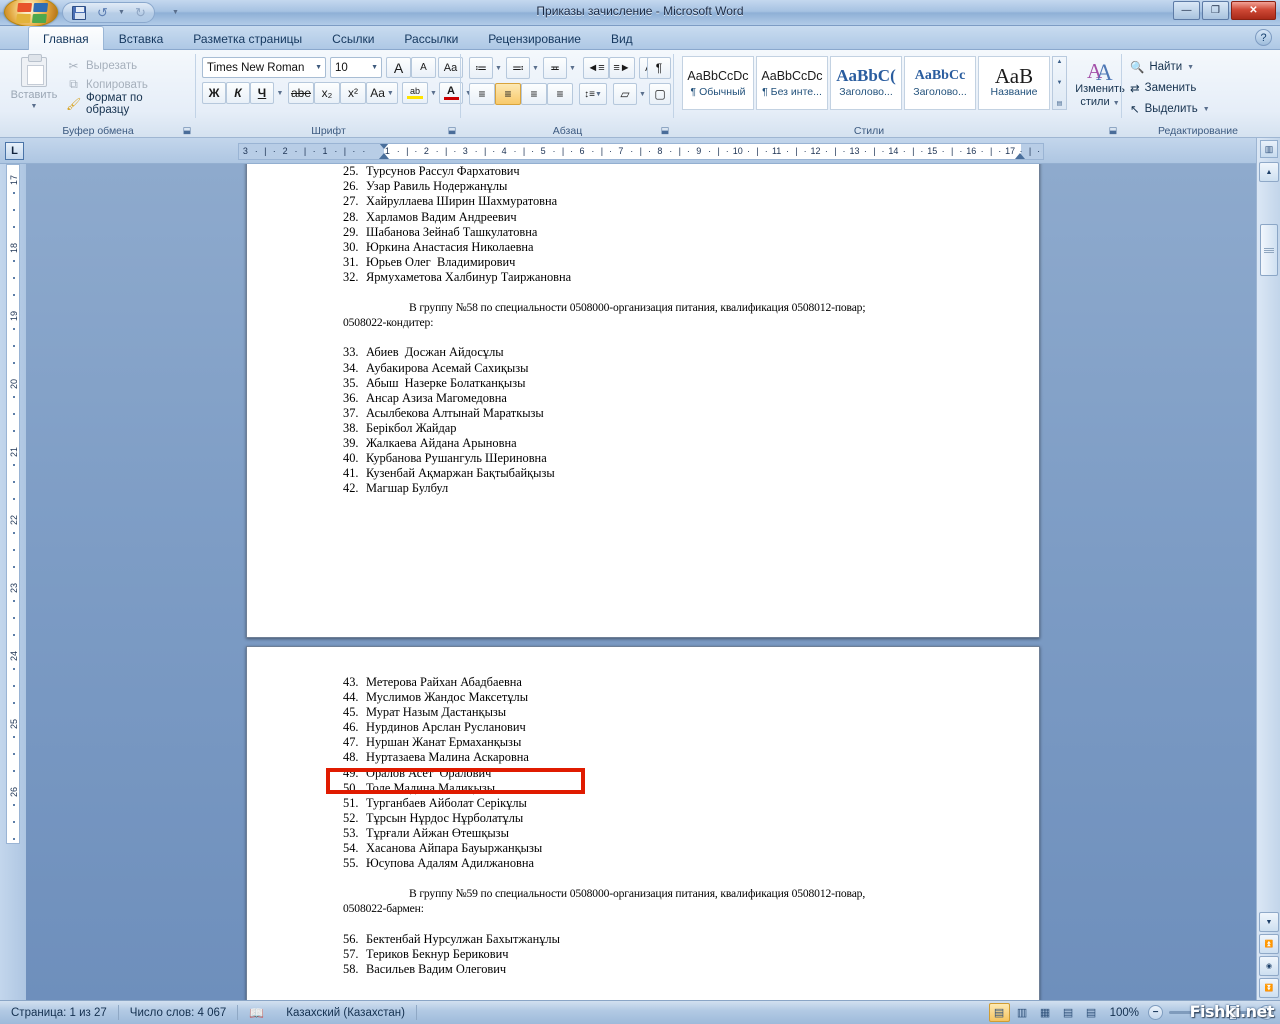 The height and width of the screenshot is (1024, 1280). What do you see at coordinates (1253, 10) in the screenshot?
I see `close-button: ✕` at bounding box center [1253, 10].